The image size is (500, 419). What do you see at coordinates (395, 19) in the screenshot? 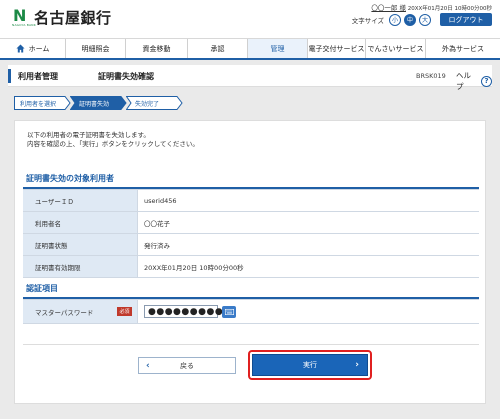
I see `font-size-small-button: 小` at bounding box center [395, 19].